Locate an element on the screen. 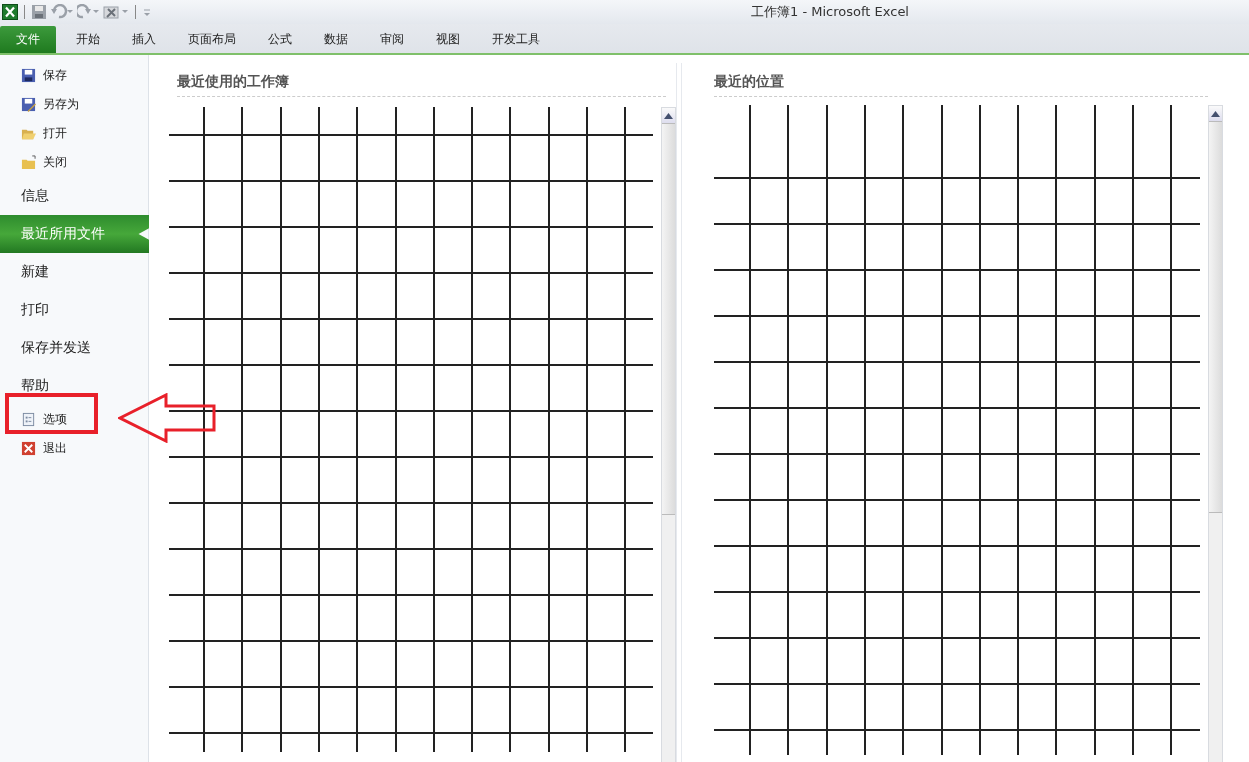 The width and height of the screenshot is (1249, 762). ribbon-tab: 公式 is located at coordinates (280, 39).